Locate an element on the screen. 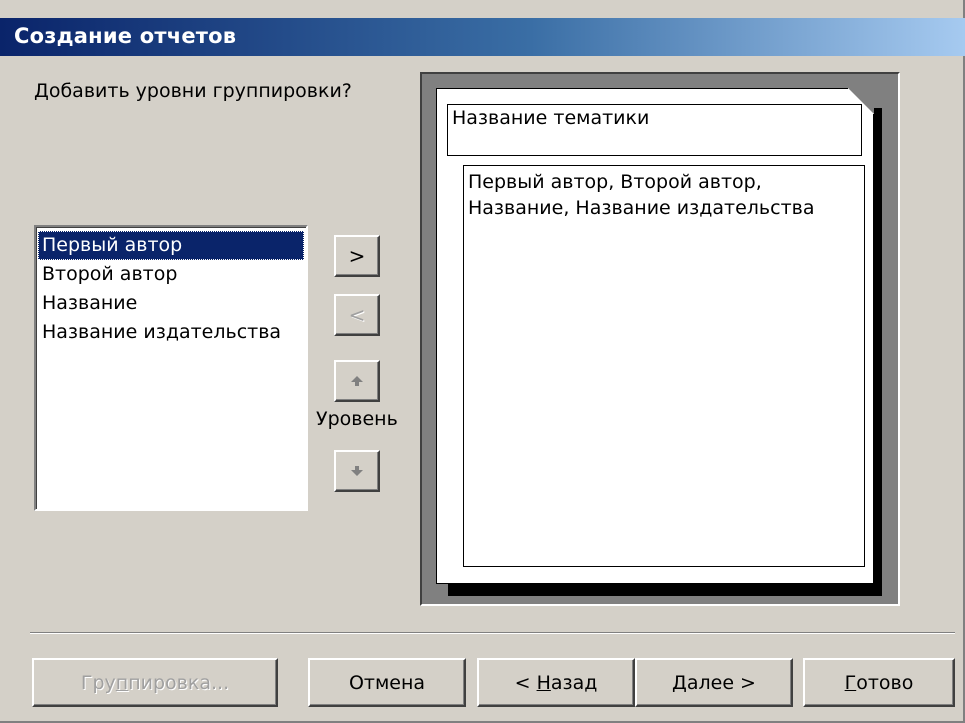  finish-label-part: отово is located at coordinates (885, 682).